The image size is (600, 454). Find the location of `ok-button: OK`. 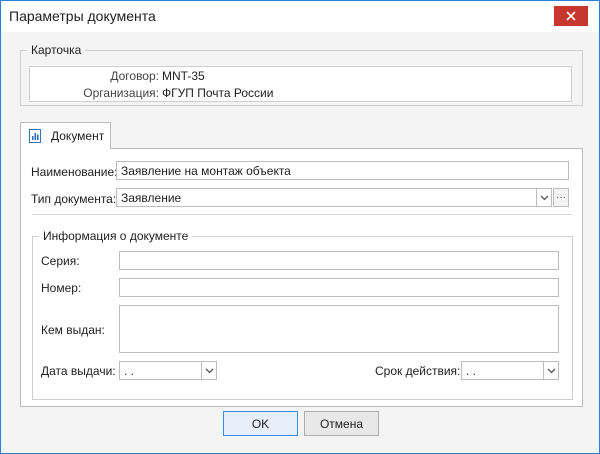

ok-button: OK is located at coordinates (260, 423).